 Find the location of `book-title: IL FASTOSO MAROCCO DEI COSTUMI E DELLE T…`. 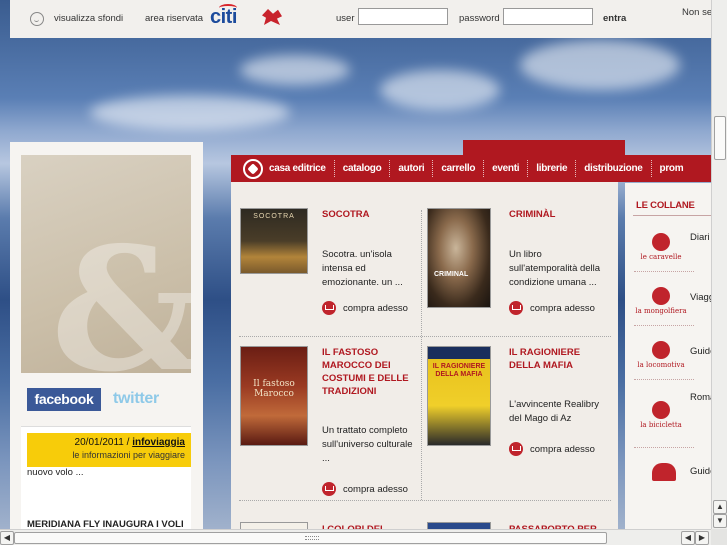

book-title: IL FASTOSO MAROCCO DEI COSTUMI E DELLE T… is located at coordinates (369, 372).